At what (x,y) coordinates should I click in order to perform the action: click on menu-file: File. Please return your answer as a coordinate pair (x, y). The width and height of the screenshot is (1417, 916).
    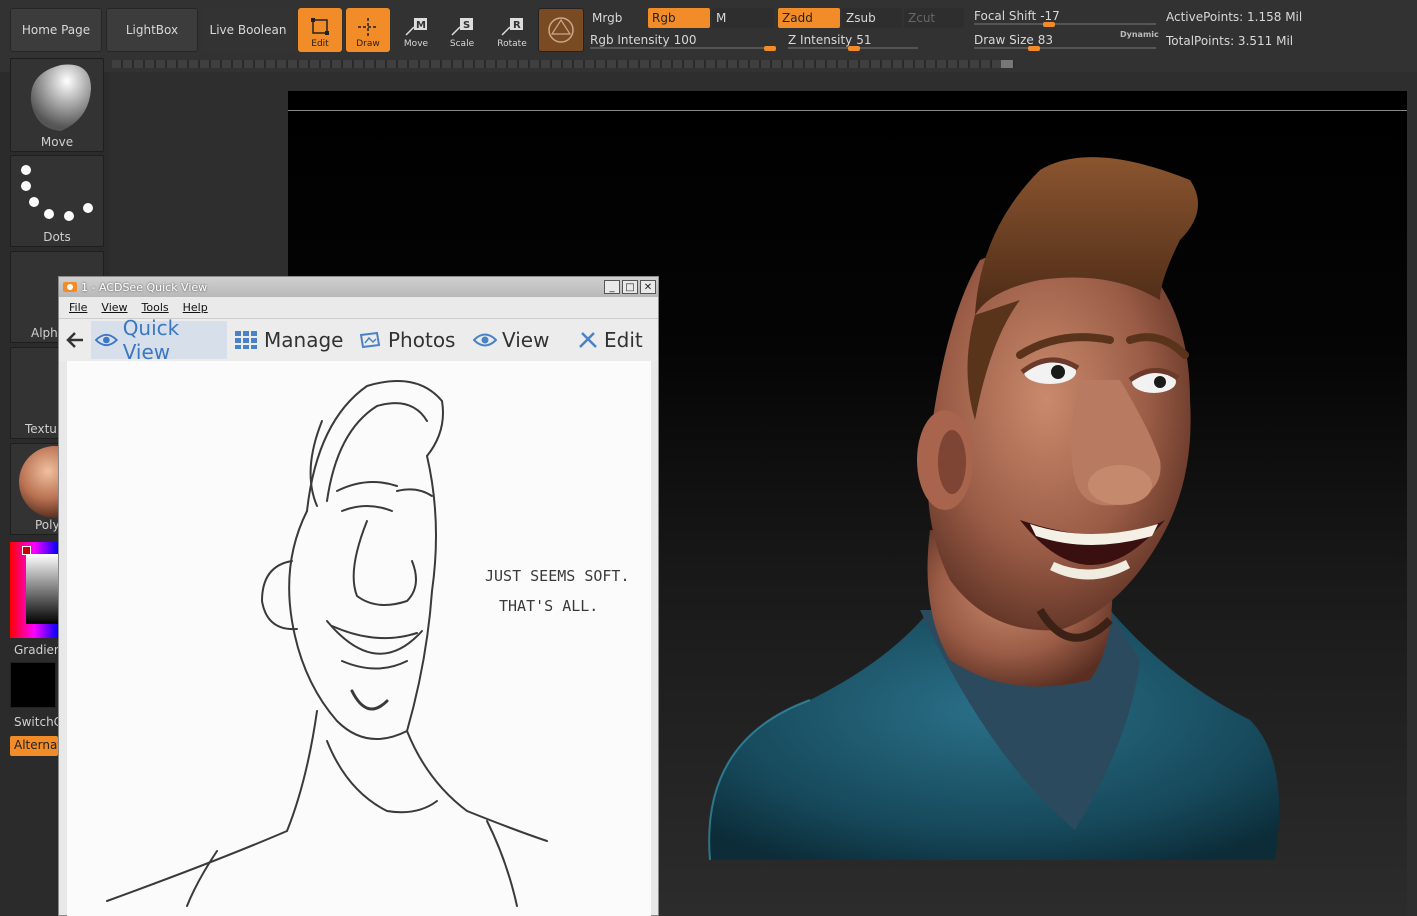
    Looking at the image, I should click on (78, 307).